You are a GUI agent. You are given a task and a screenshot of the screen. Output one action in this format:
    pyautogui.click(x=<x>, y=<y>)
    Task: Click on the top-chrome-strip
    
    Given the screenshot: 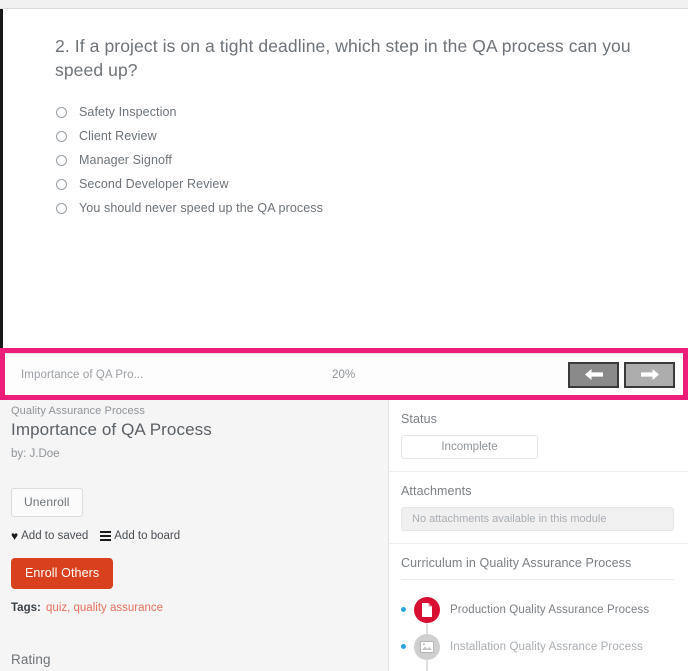 What is the action you would take?
    pyautogui.click(x=344, y=4)
    